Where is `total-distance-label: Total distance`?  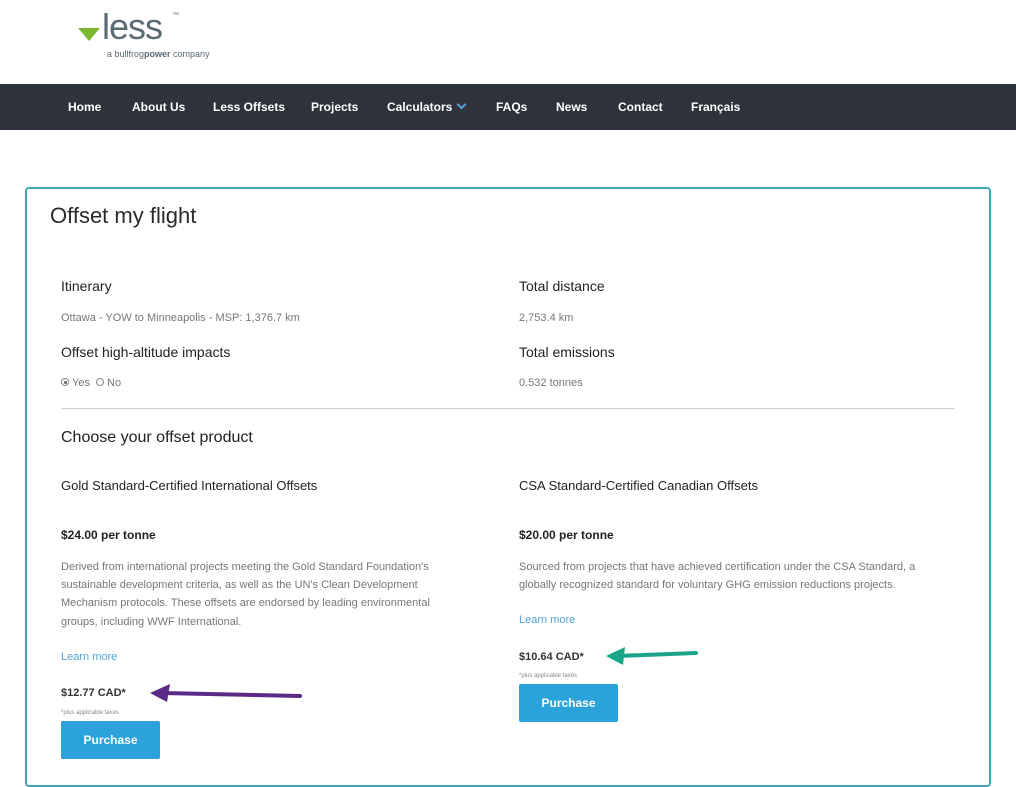
total-distance-label: Total distance is located at coordinates (562, 286).